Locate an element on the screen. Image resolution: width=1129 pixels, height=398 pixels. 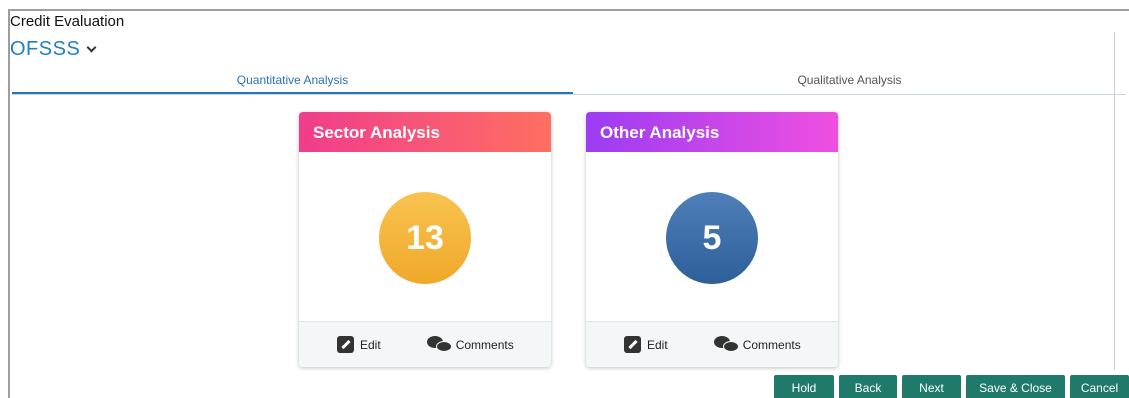
application-name: OFSSS is located at coordinates (45, 49).